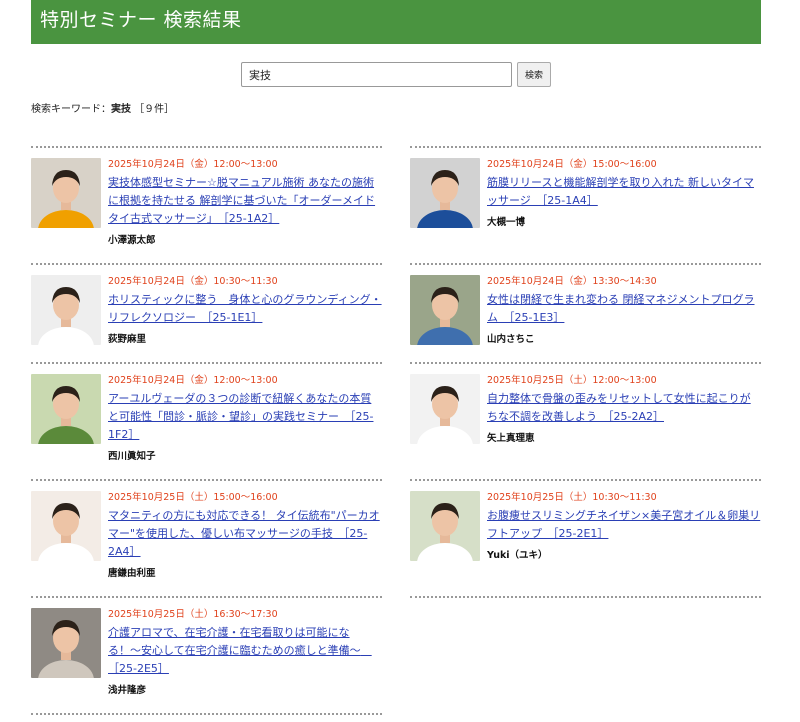 The image size is (800, 722). I want to click on search-summary: 検索キーワード：実技 ［９件］, so click(102, 107).